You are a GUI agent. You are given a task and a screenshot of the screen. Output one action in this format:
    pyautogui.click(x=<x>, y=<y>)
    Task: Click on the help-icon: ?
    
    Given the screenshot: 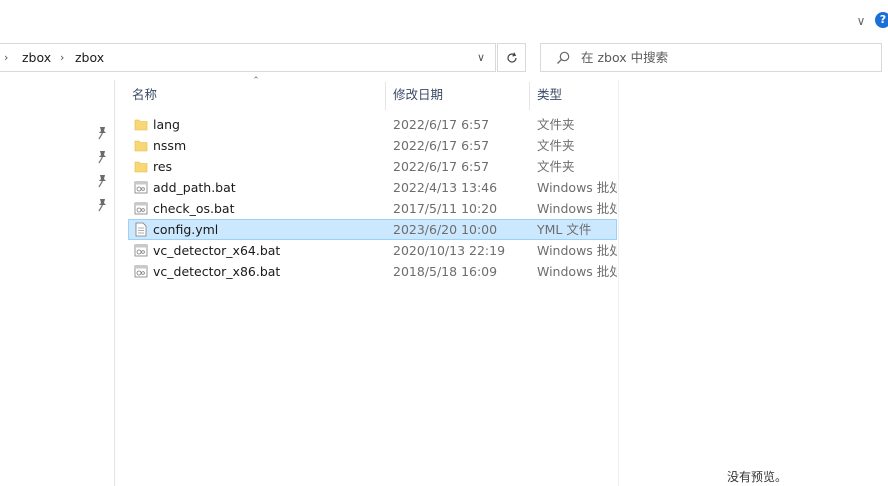 What is the action you would take?
    pyautogui.click(x=881, y=20)
    